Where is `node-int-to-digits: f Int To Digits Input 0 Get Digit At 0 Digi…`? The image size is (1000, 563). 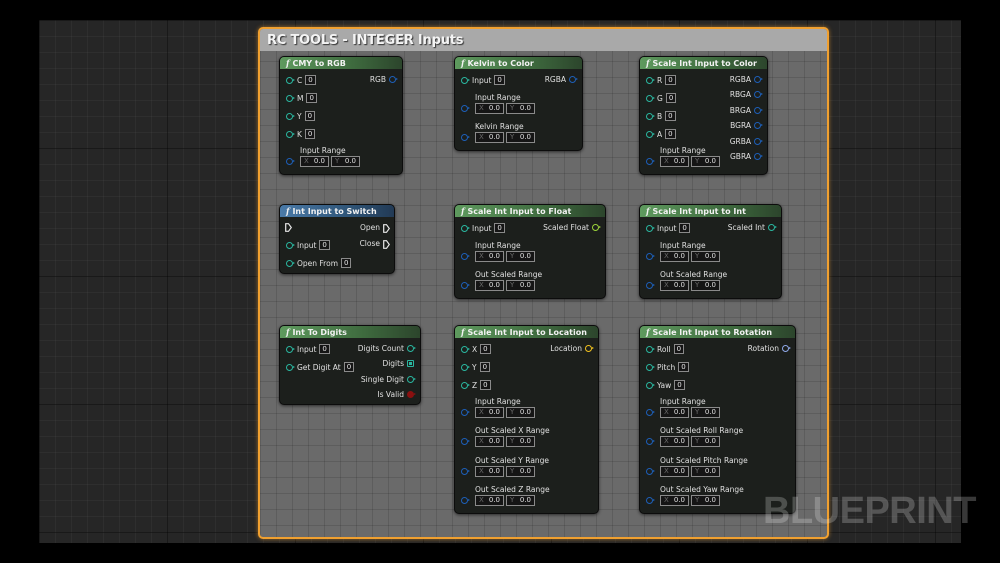 node-int-to-digits: f Int To Digits Input 0 Get Digit At 0 Digi… is located at coordinates (350, 365).